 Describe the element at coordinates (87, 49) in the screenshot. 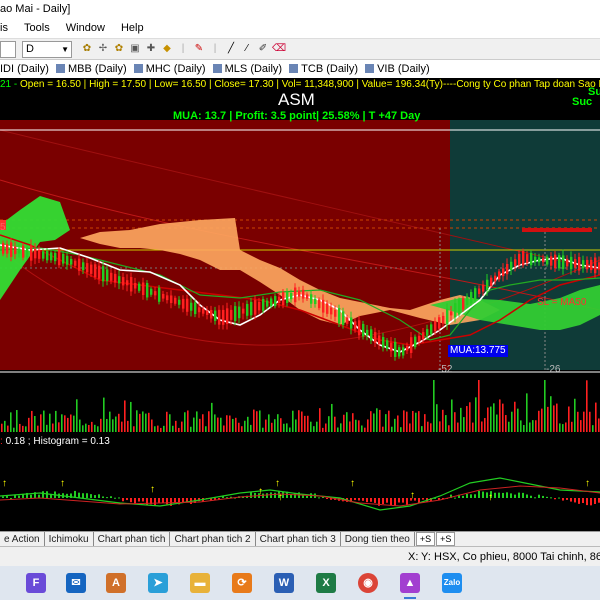

I see `settings-icon: ✿` at that location.